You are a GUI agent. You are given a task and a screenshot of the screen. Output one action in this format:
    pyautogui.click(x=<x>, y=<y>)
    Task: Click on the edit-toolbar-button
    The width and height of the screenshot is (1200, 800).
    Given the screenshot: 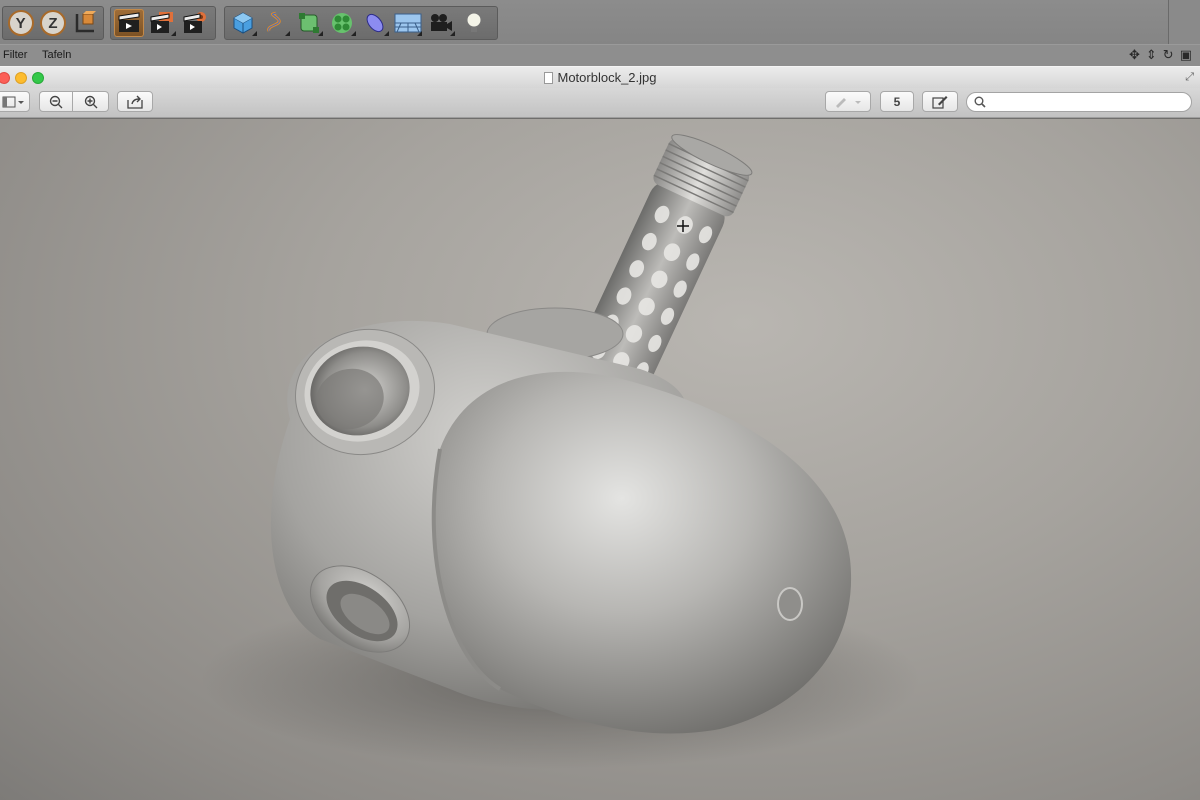 What is the action you would take?
    pyautogui.click(x=940, y=101)
    